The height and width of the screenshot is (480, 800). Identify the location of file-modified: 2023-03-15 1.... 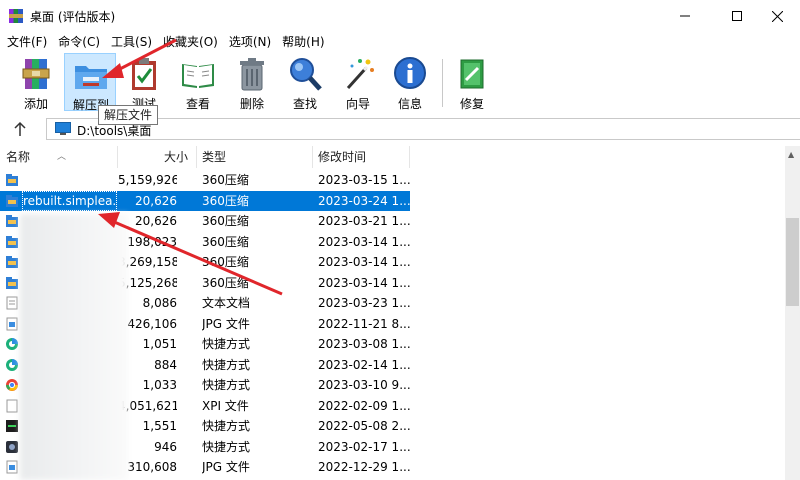
(364, 180).